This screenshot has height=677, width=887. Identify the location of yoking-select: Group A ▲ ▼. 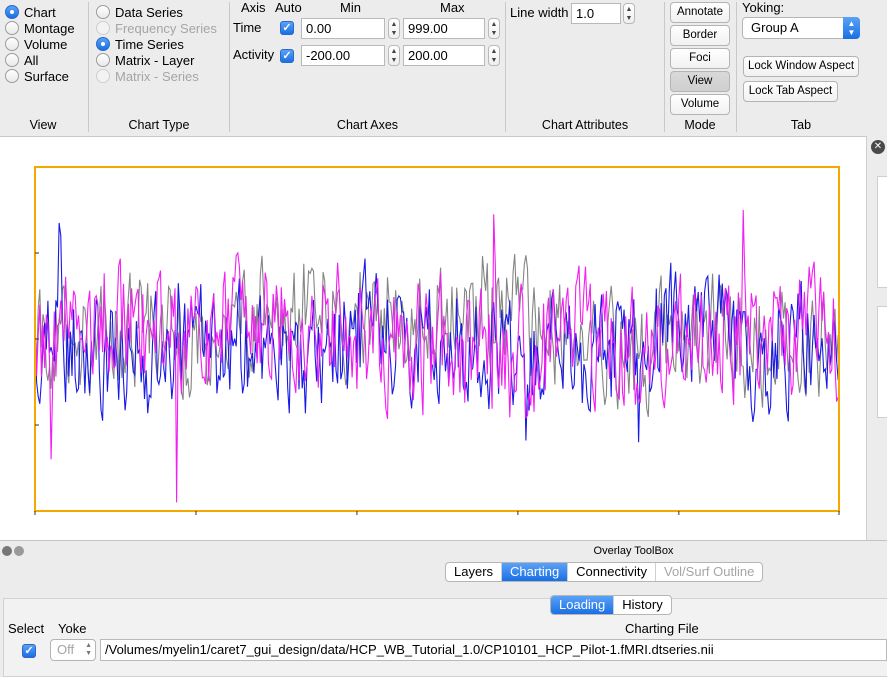
(801, 28).